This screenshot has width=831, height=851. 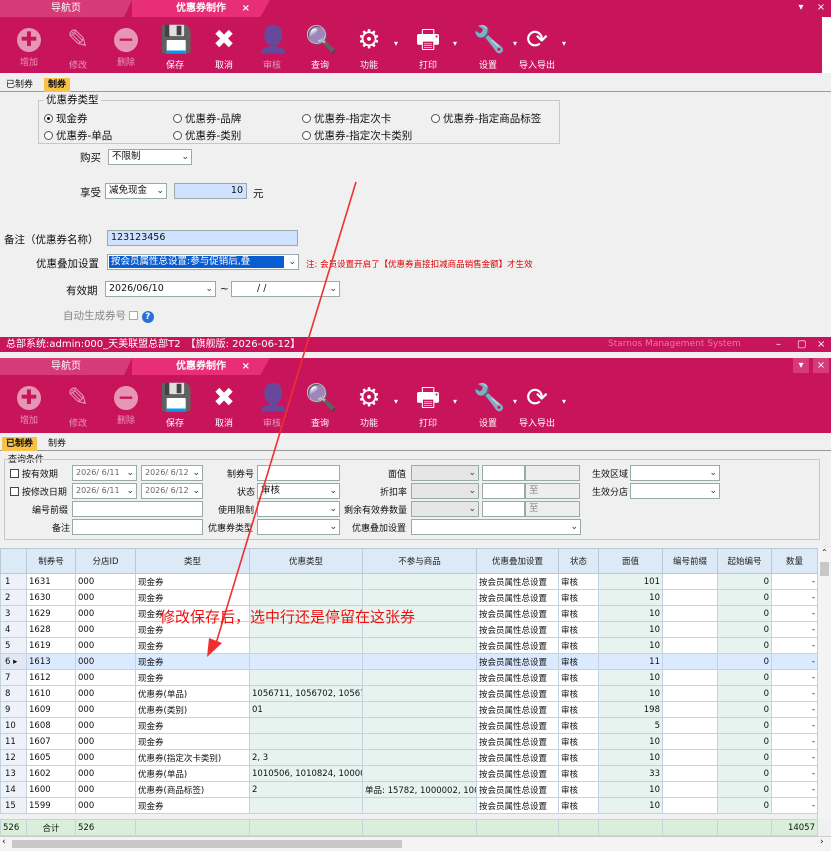 I want to click on face-value-from, so click(x=503, y=473).